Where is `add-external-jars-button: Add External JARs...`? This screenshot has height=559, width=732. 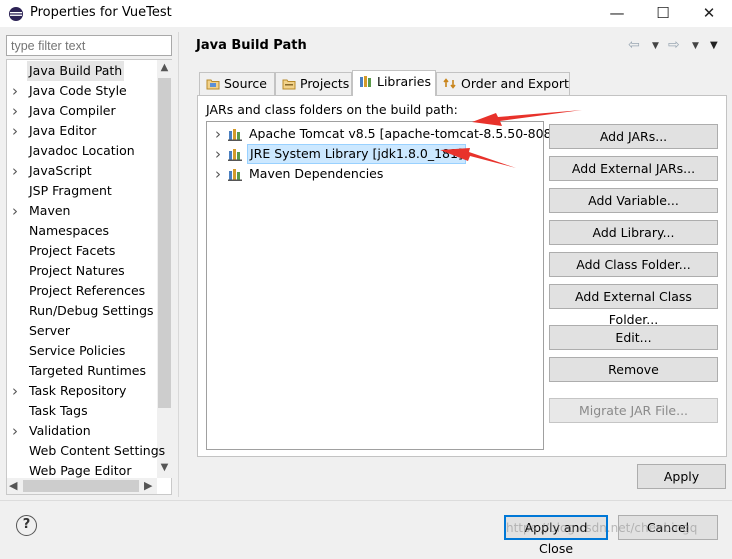 add-external-jars-button: Add External JARs... is located at coordinates (633, 168).